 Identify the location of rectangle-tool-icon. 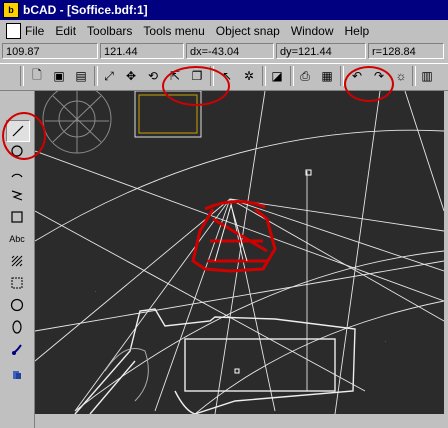
(17, 217).